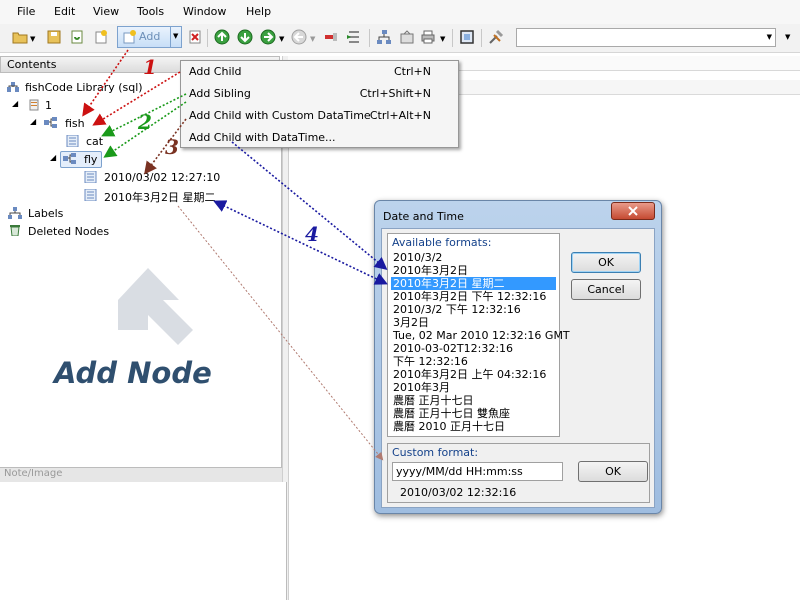 Image resolution: width=800 pixels, height=600 pixels. I want to click on recycle-bin-icon, so click(15, 230).